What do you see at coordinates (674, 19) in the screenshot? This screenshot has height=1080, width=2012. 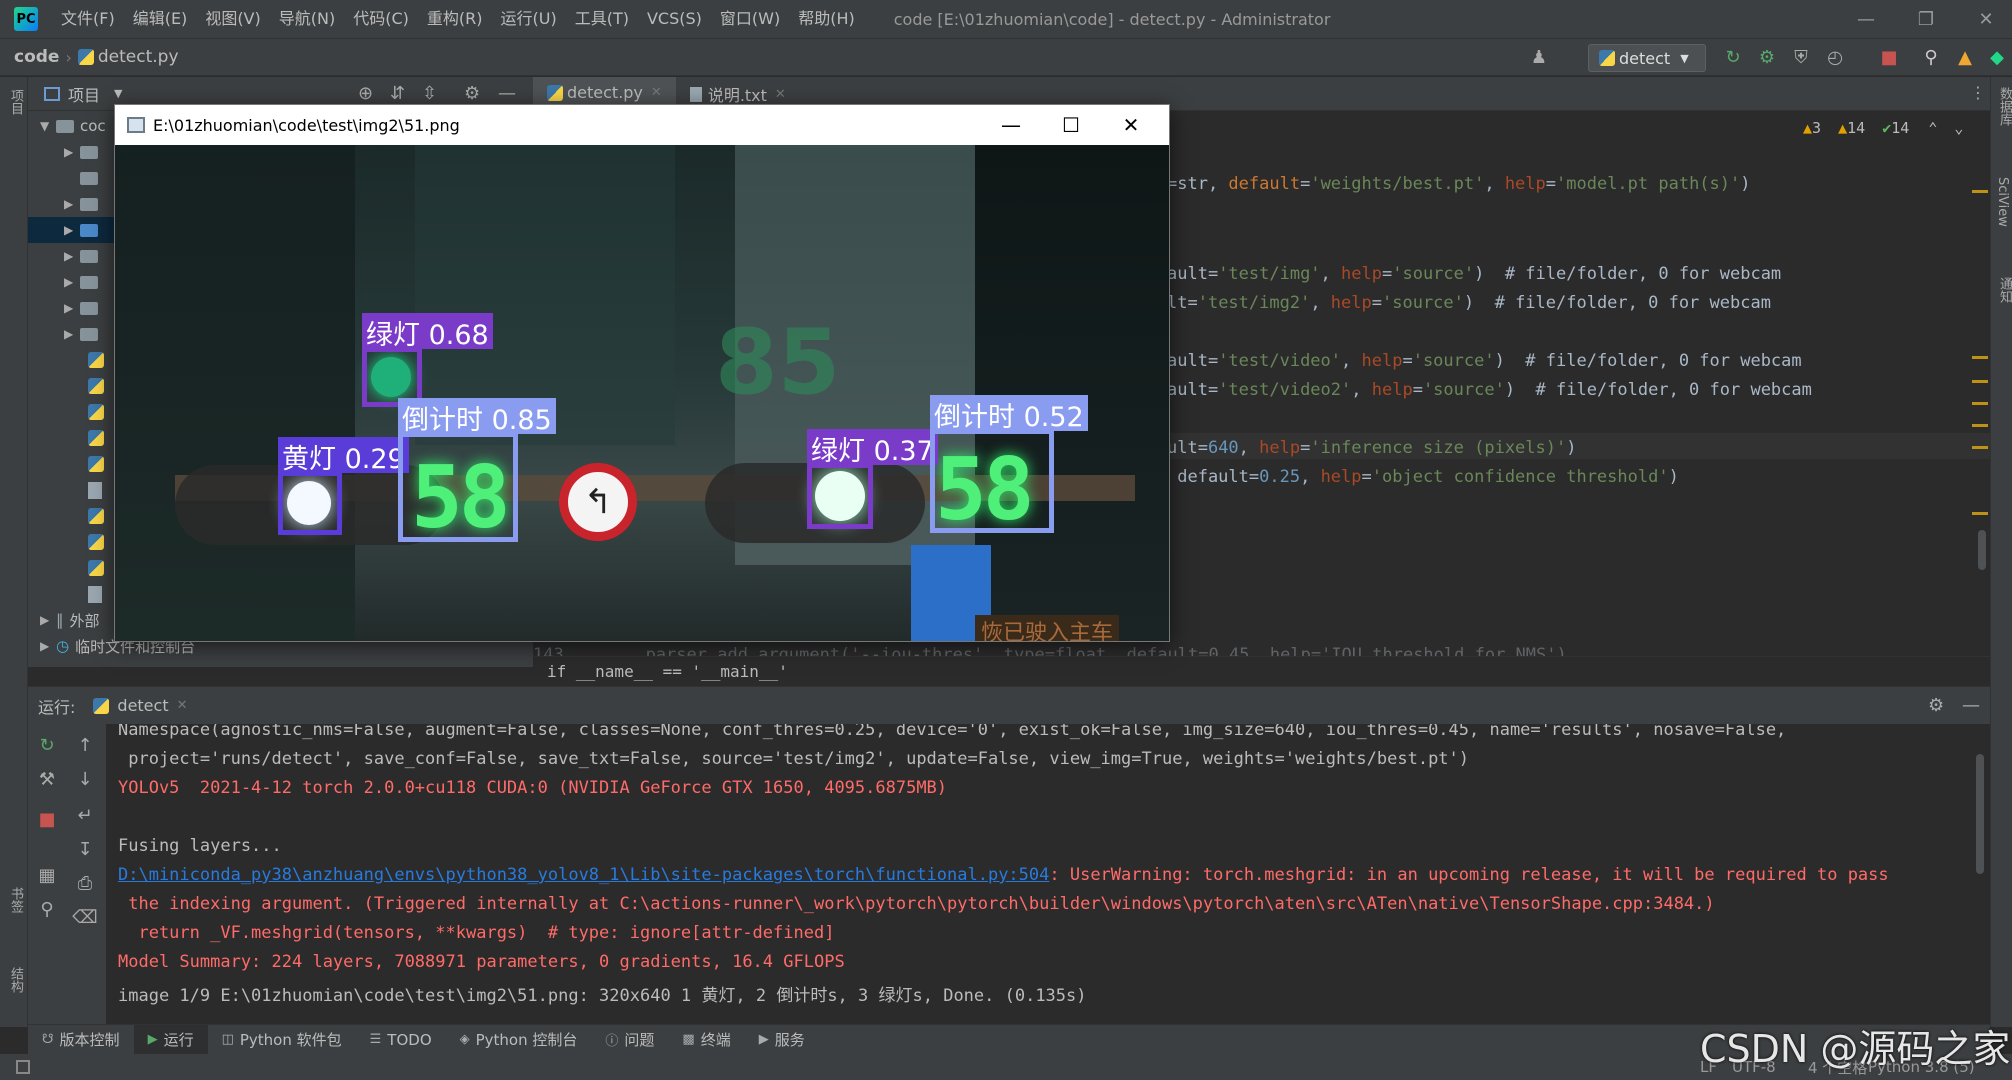 I see `menu-vcs: VCS(S)` at bounding box center [674, 19].